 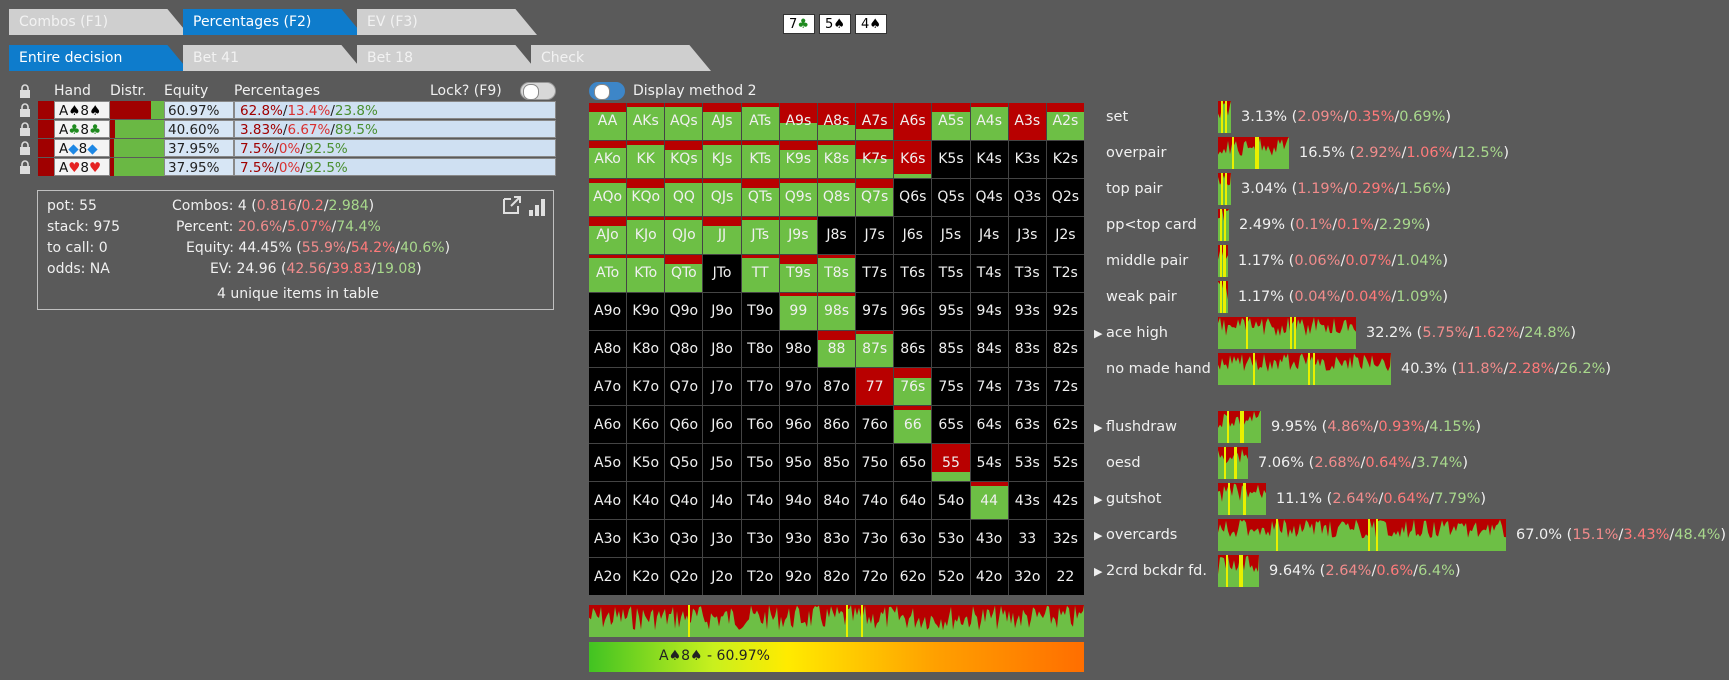 What do you see at coordinates (875, 197) in the screenshot?
I see `matrix-cell: Q7s` at bounding box center [875, 197].